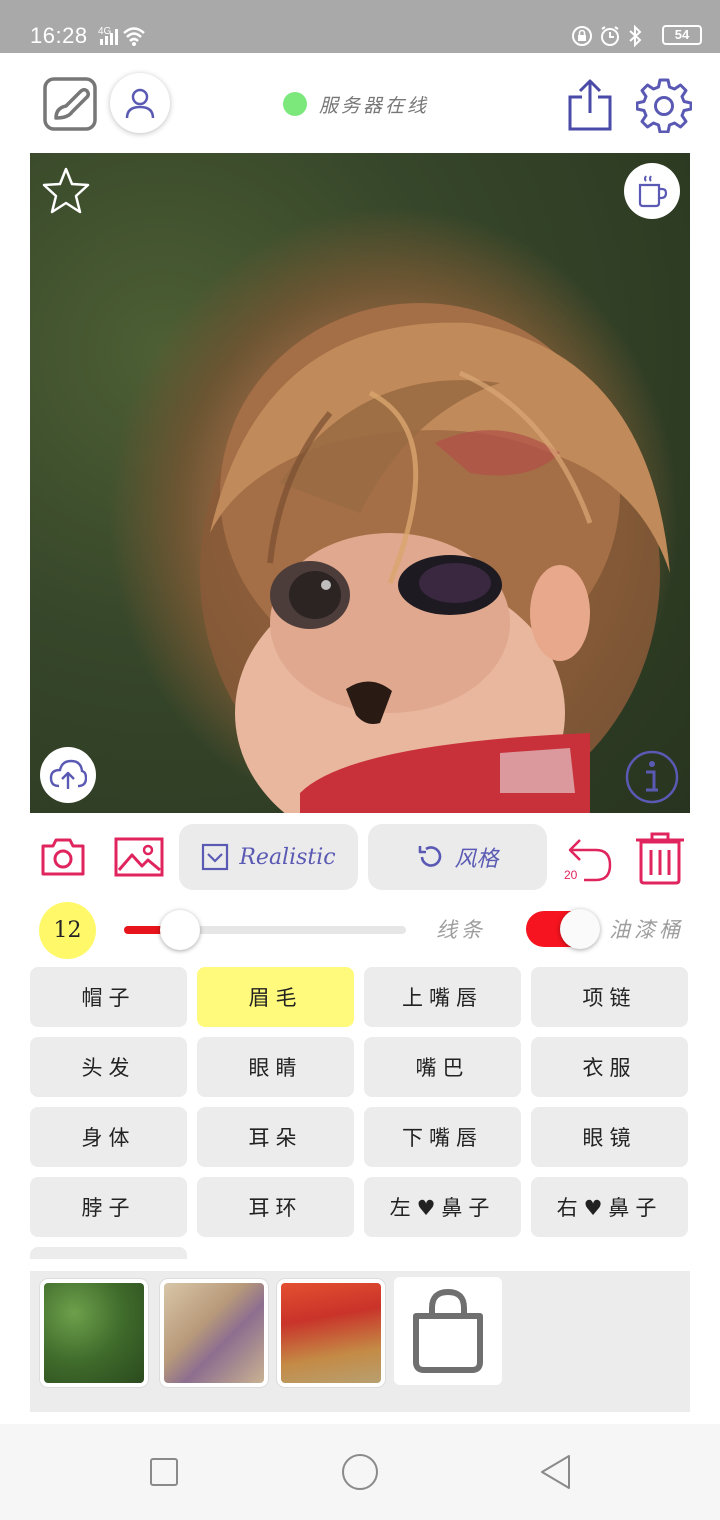  What do you see at coordinates (265, 930) in the screenshot?
I see `brush-size-slider` at bounding box center [265, 930].